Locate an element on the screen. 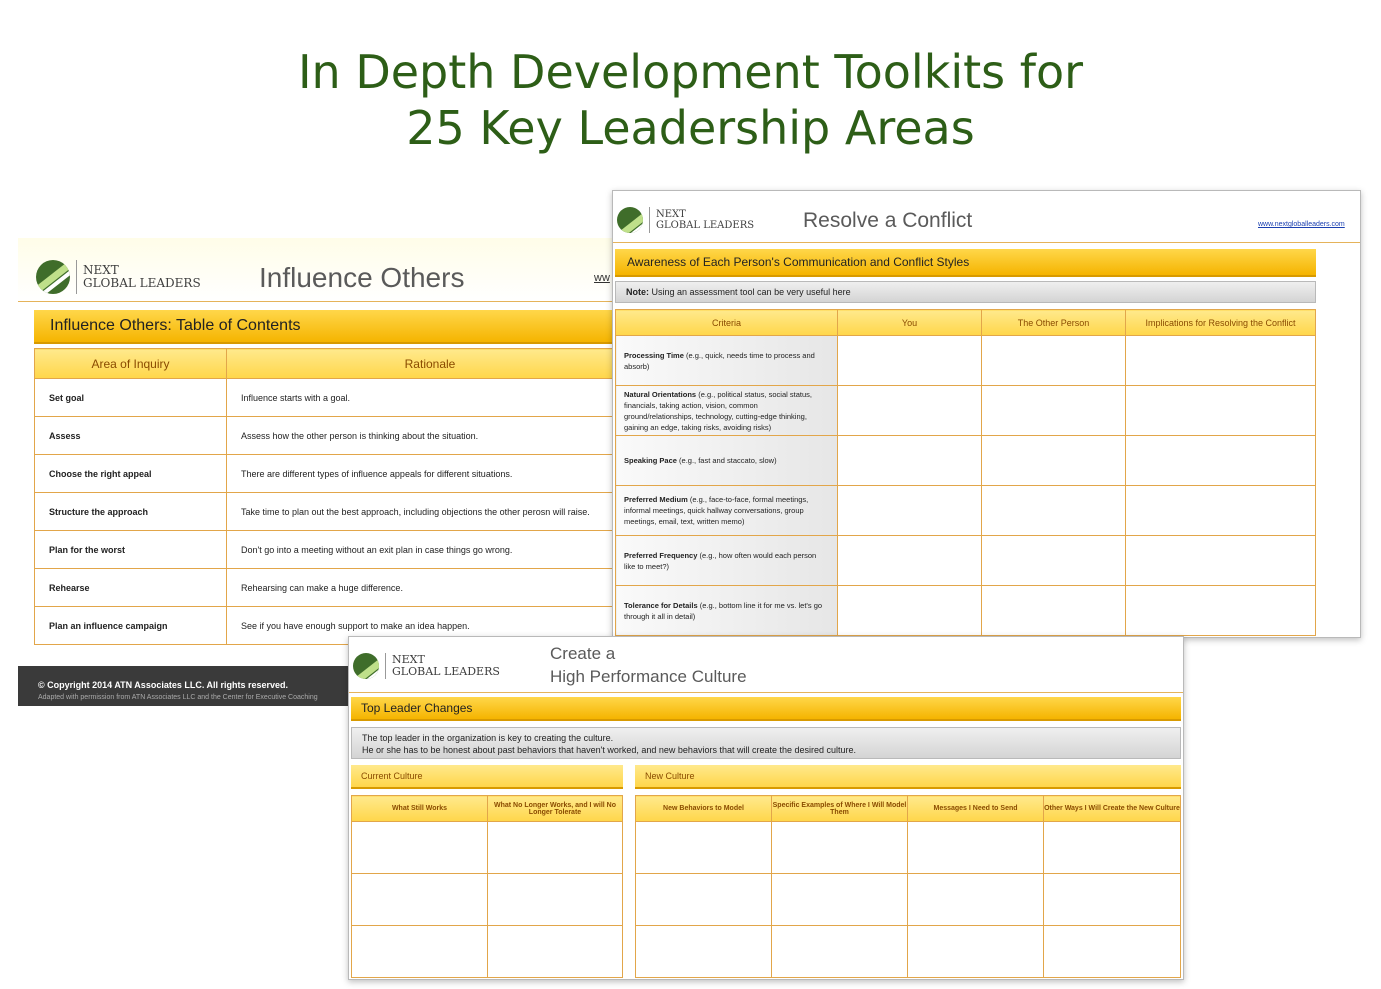  column-header-other-ways: Other Ways I Will Create the New Culture is located at coordinates (1112, 808).